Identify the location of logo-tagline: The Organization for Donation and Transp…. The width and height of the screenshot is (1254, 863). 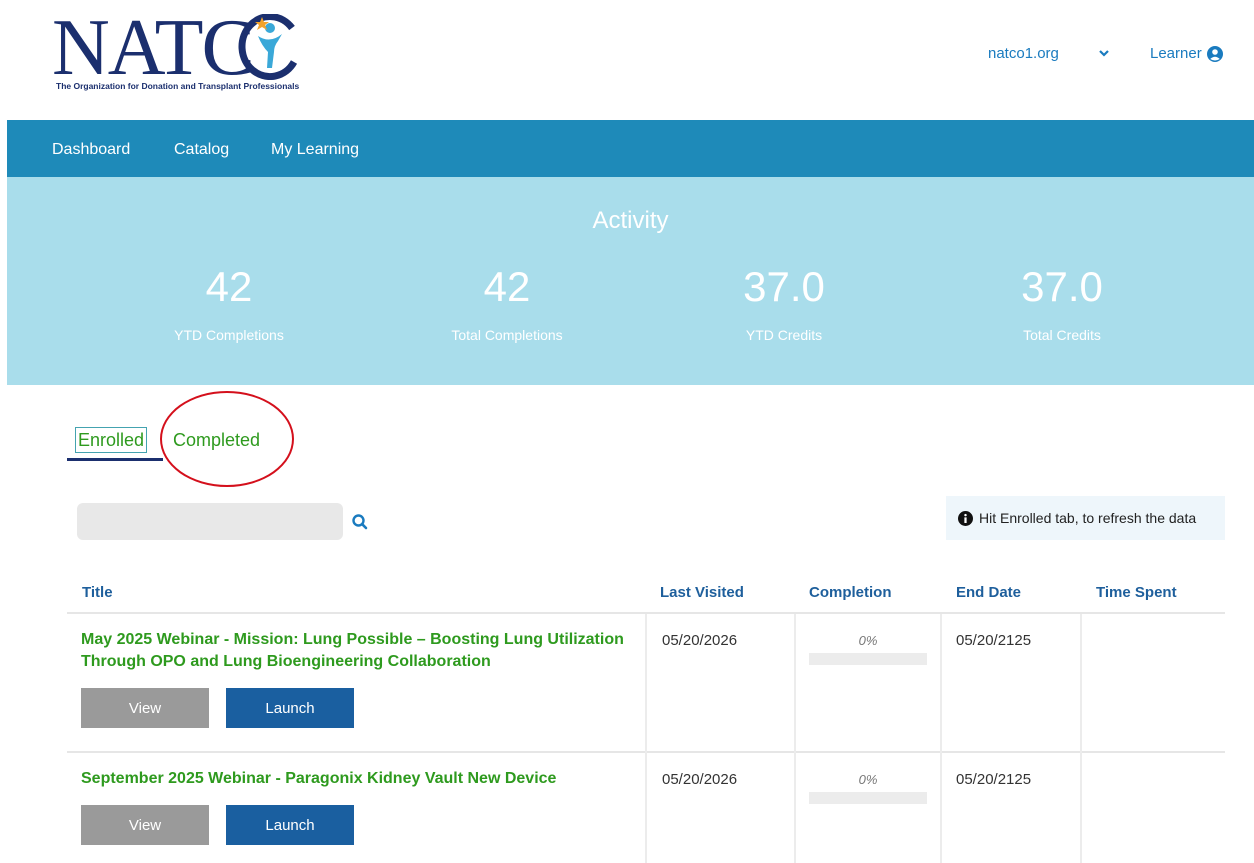
(178, 86).